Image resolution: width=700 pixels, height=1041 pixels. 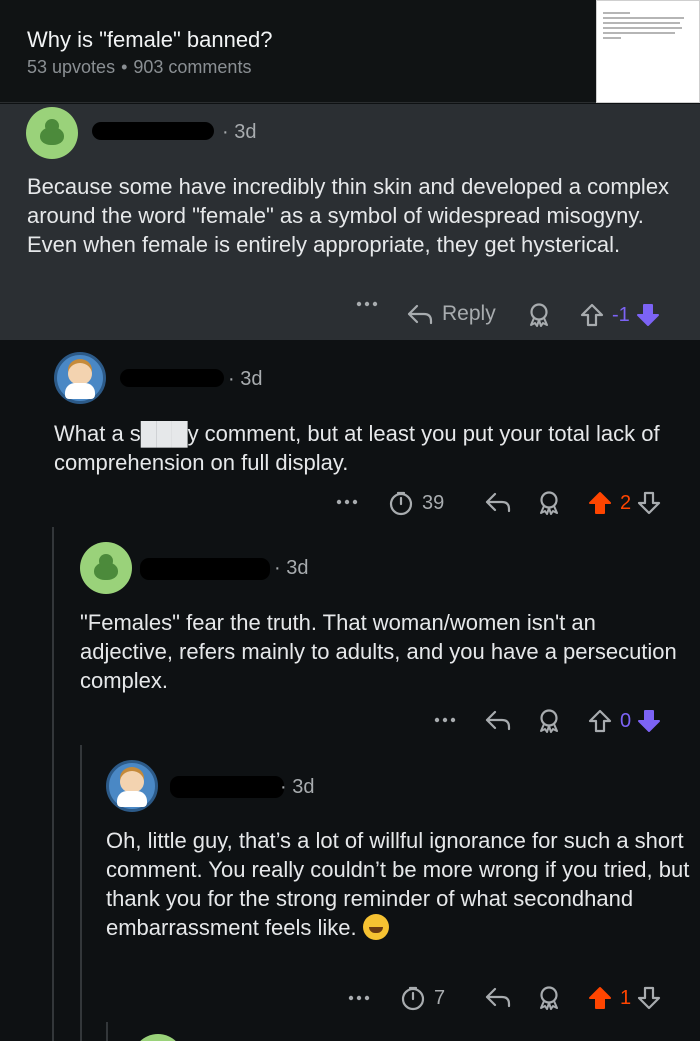 I want to click on vote-count: -1, so click(x=621, y=314).